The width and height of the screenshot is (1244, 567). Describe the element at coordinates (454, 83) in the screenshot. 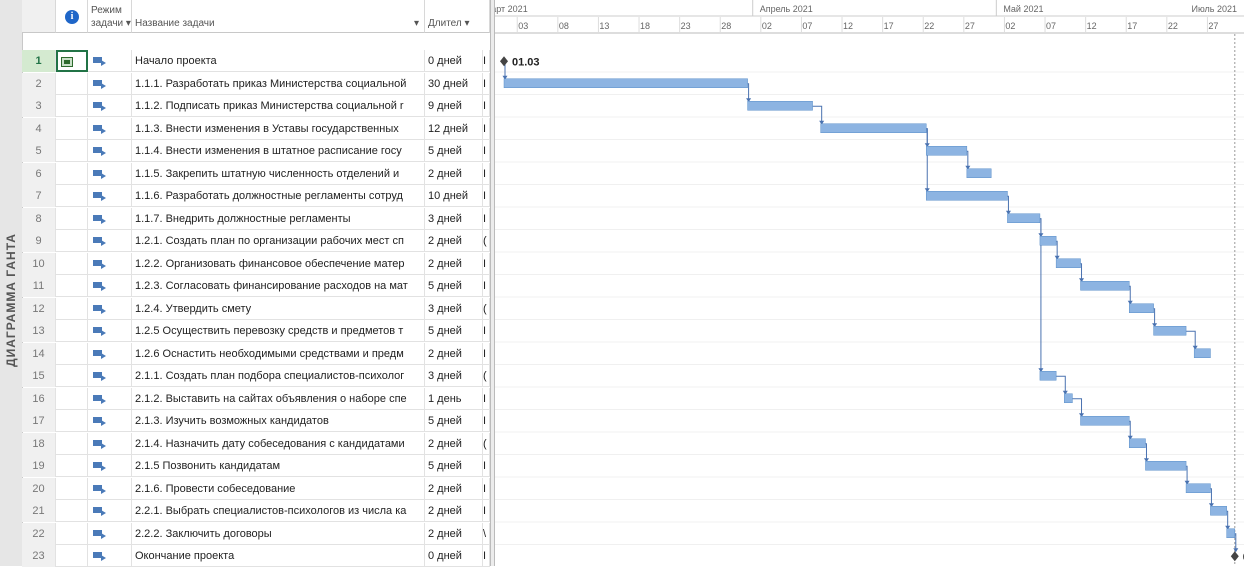

I see `duration-cell: 30 дней` at that location.